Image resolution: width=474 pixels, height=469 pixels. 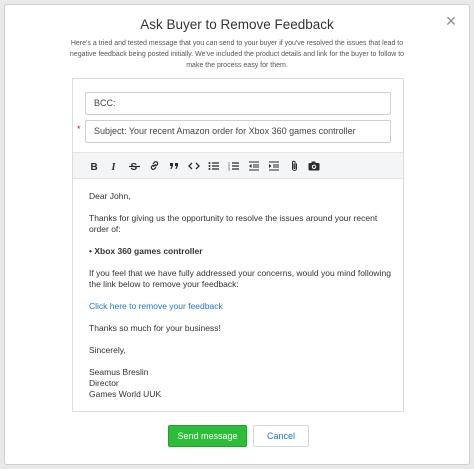 I want to click on modal-title: Ask Buyer to Remove Feedback, so click(x=237, y=24).